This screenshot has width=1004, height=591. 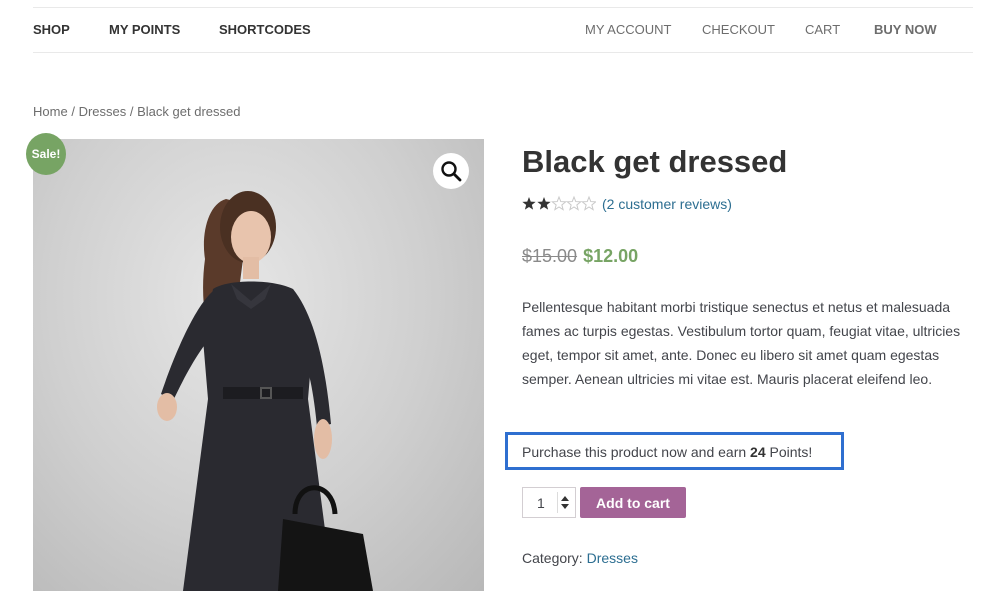 I want to click on breadcrumb-current: Black get dressed, so click(x=189, y=111).